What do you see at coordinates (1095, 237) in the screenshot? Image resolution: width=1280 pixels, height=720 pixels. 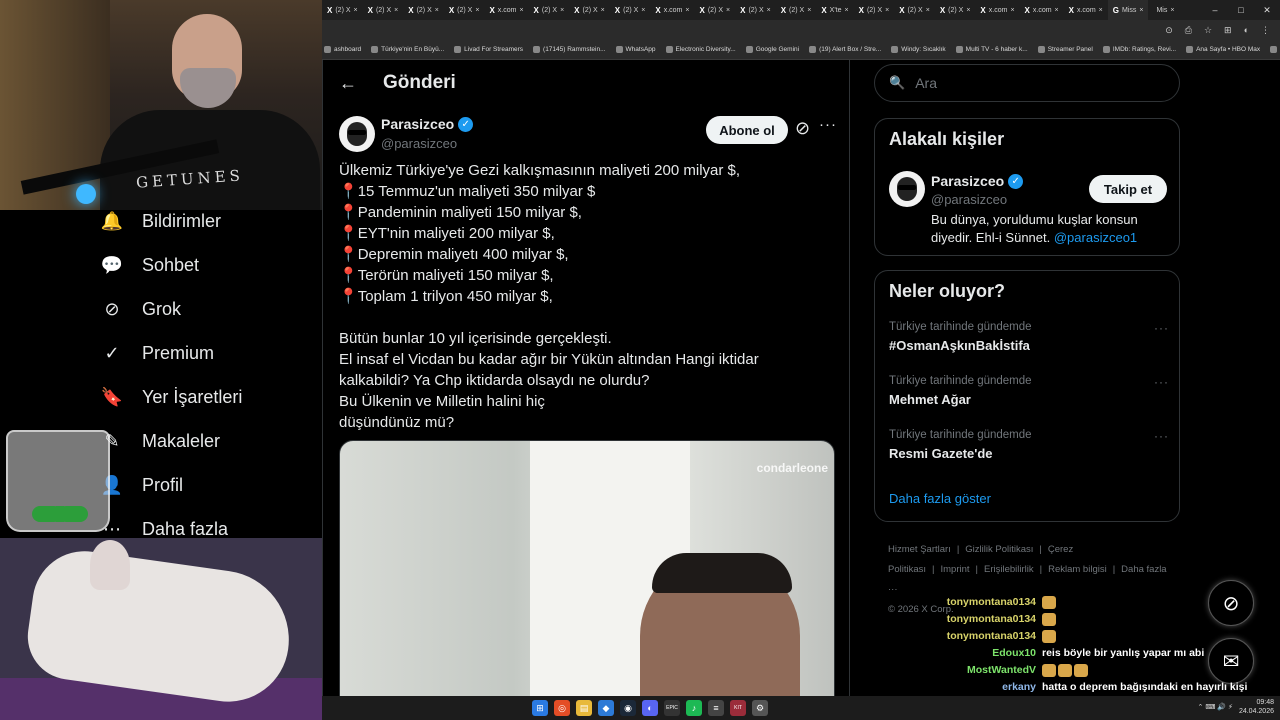 I see `bio-link: @parasizceo1` at bounding box center [1095, 237].